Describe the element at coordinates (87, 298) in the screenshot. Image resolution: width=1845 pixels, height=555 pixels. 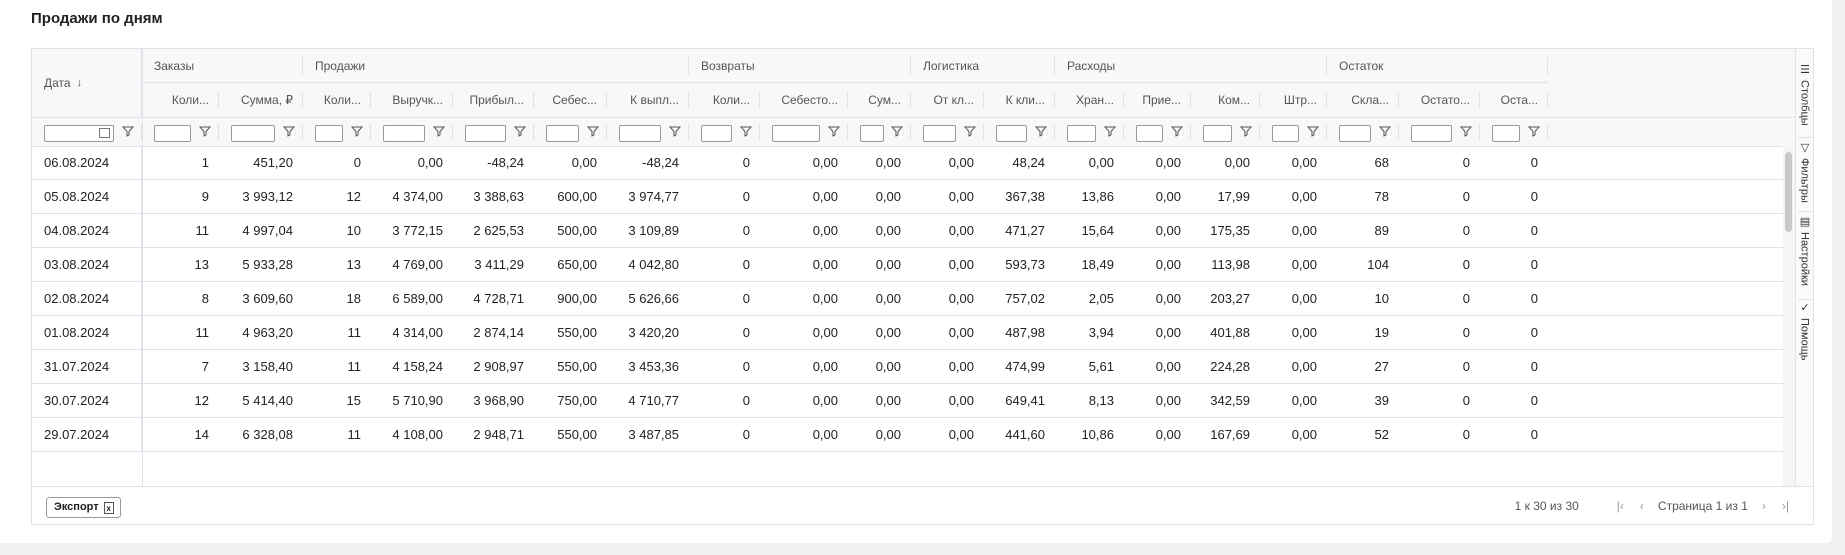
I see `date-cell: 02.08.2024` at that location.